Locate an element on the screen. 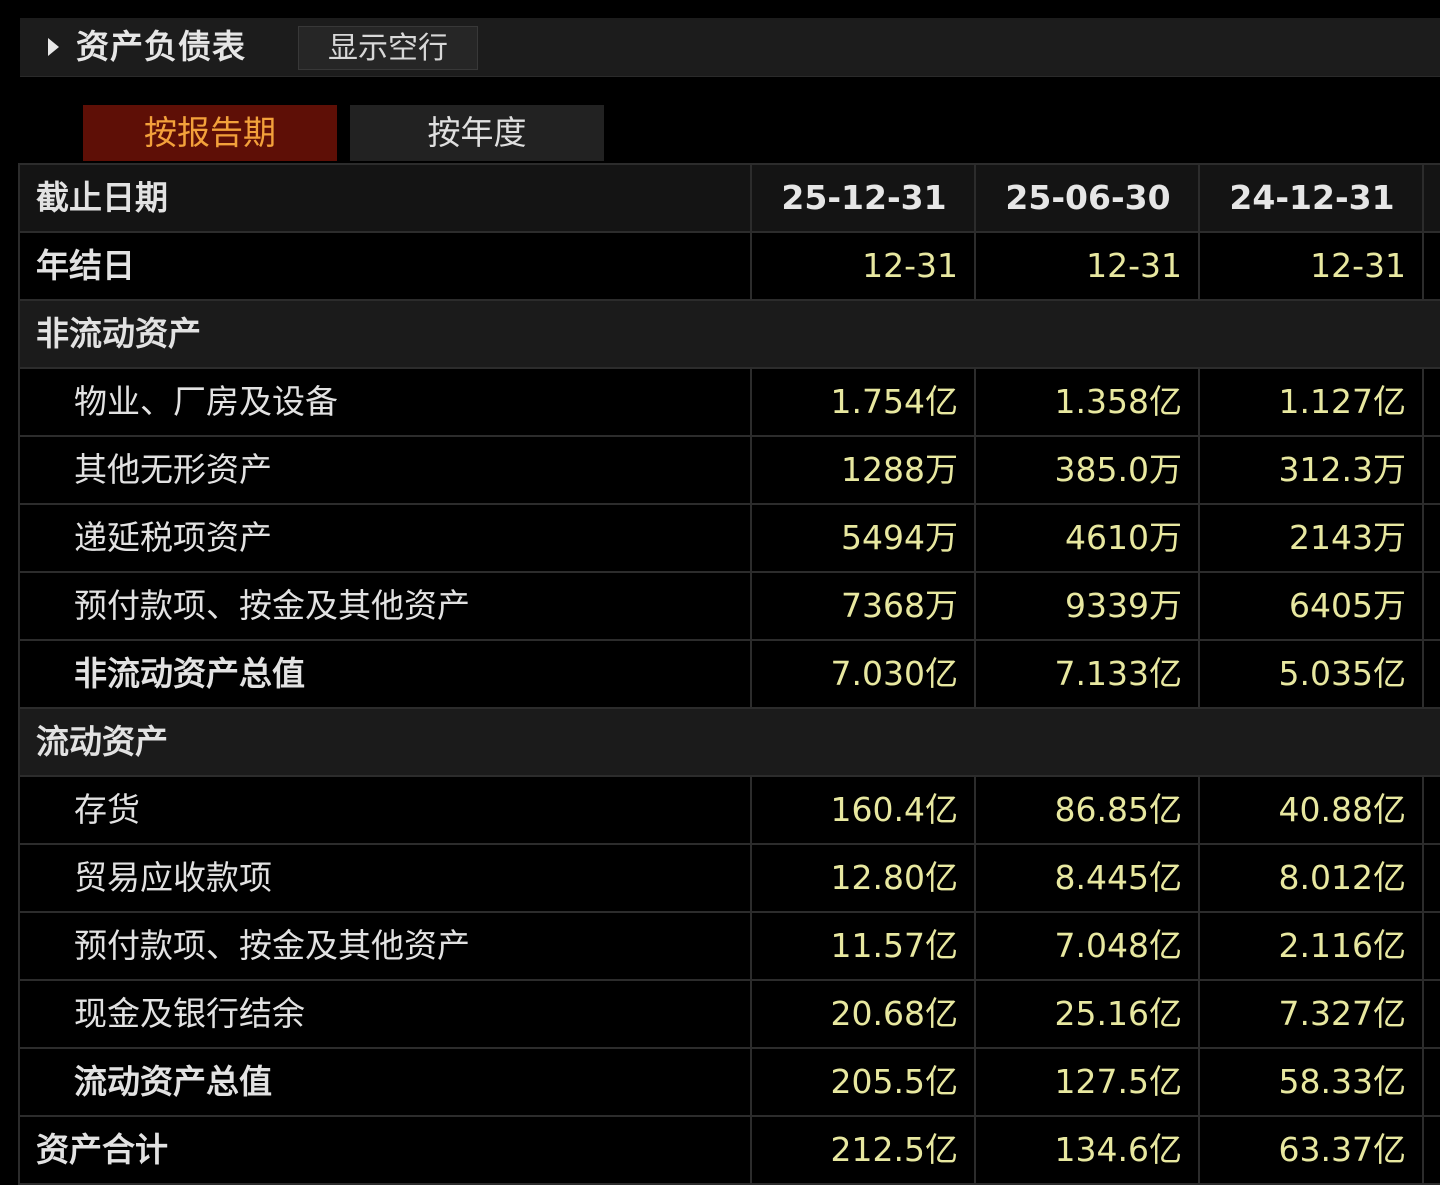  value-cell: 7368万 is located at coordinates (865, 606).